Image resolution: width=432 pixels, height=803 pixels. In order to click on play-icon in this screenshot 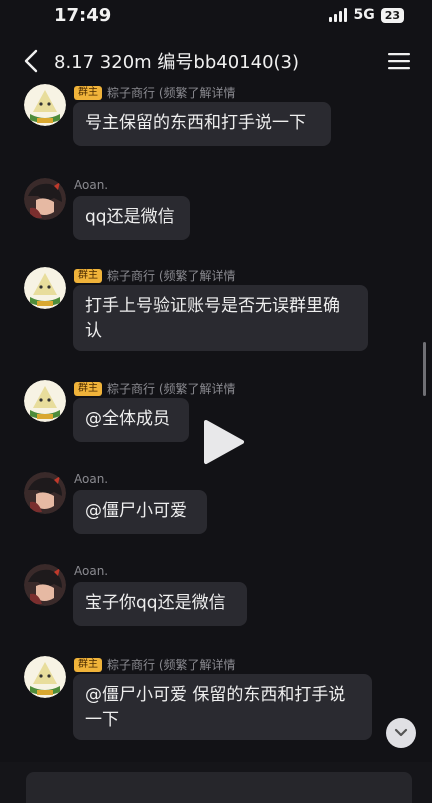, I will do `click(224, 442)`.